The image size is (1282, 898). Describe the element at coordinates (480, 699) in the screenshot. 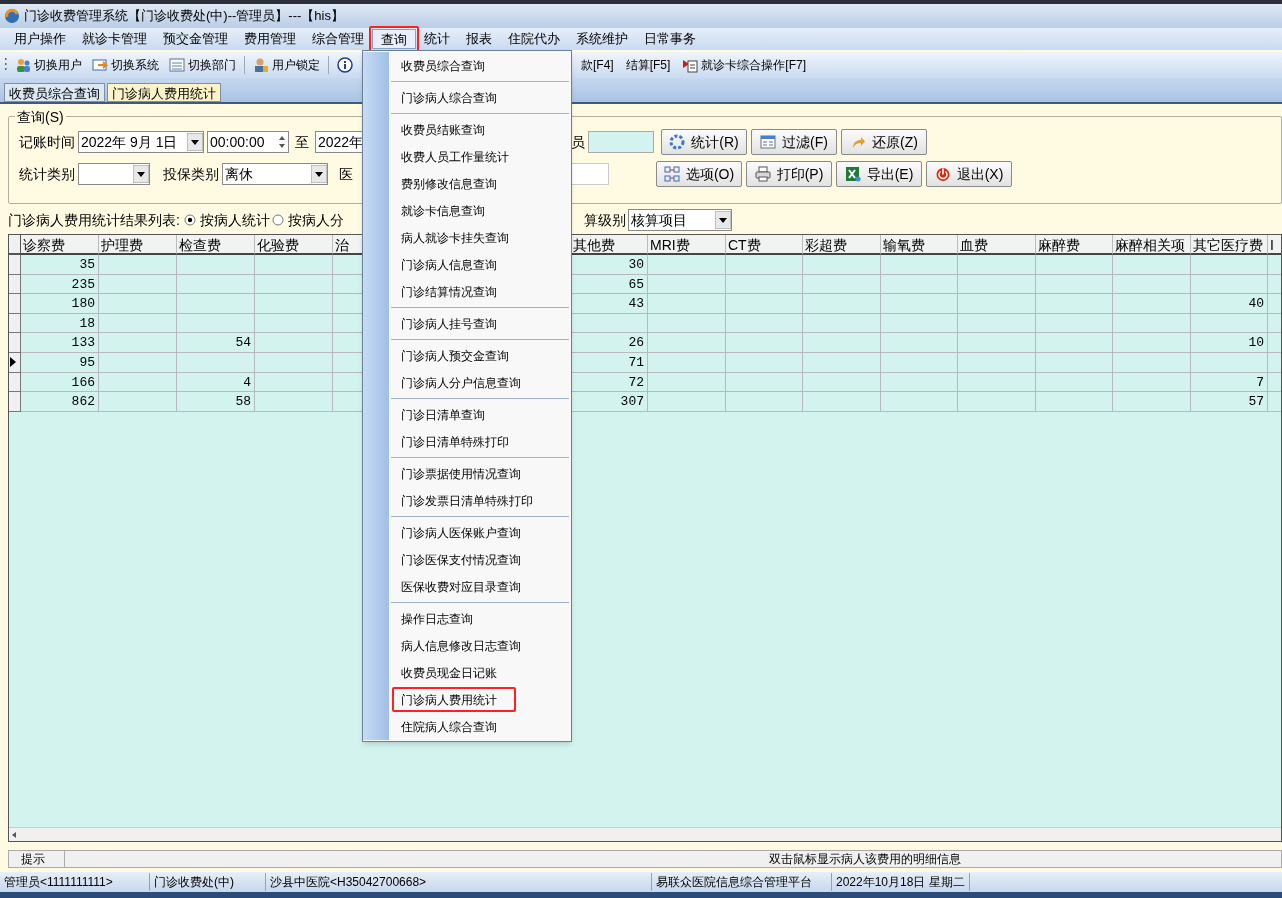

I see `menu-item: 门诊病人费用统计` at that location.